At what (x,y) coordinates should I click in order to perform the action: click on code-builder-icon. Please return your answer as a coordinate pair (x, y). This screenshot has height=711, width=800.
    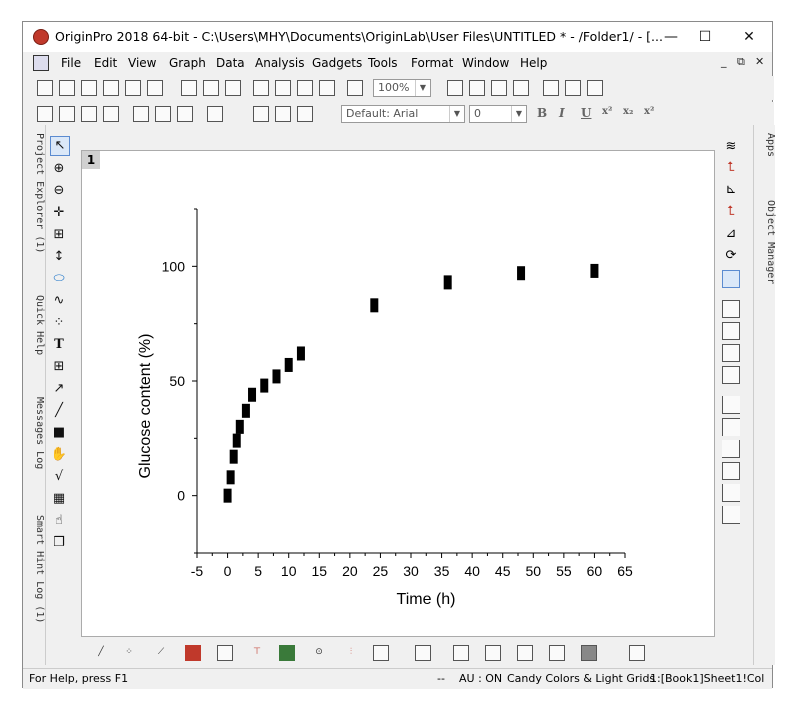
    Looking at the image, I should click on (499, 88).